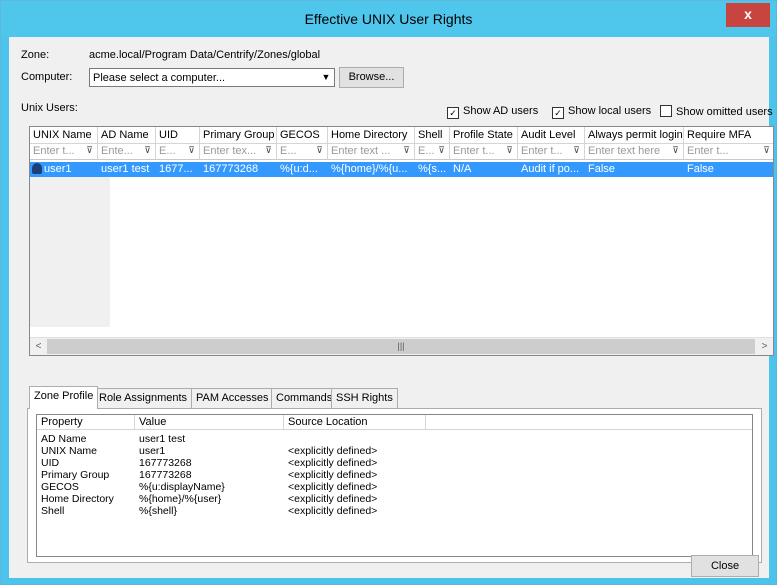 Image resolution: width=777 pixels, height=585 pixels. Describe the element at coordinates (589, 422) in the screenshot. I see `column-header-spacer` at that location.